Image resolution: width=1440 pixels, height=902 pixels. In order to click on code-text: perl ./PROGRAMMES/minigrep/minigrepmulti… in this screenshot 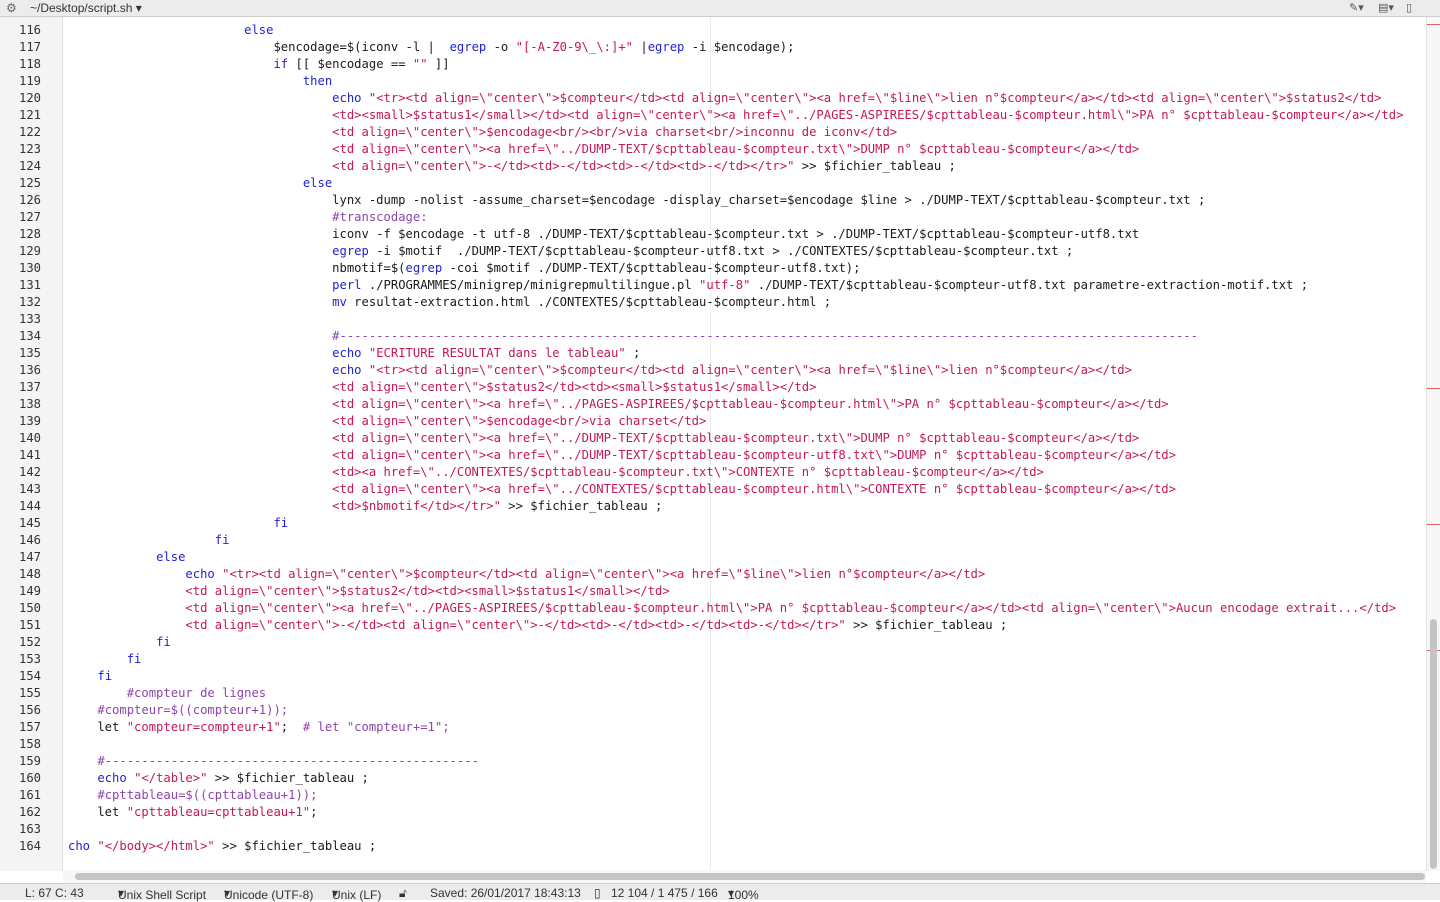, I will do `click(688, 285)`.